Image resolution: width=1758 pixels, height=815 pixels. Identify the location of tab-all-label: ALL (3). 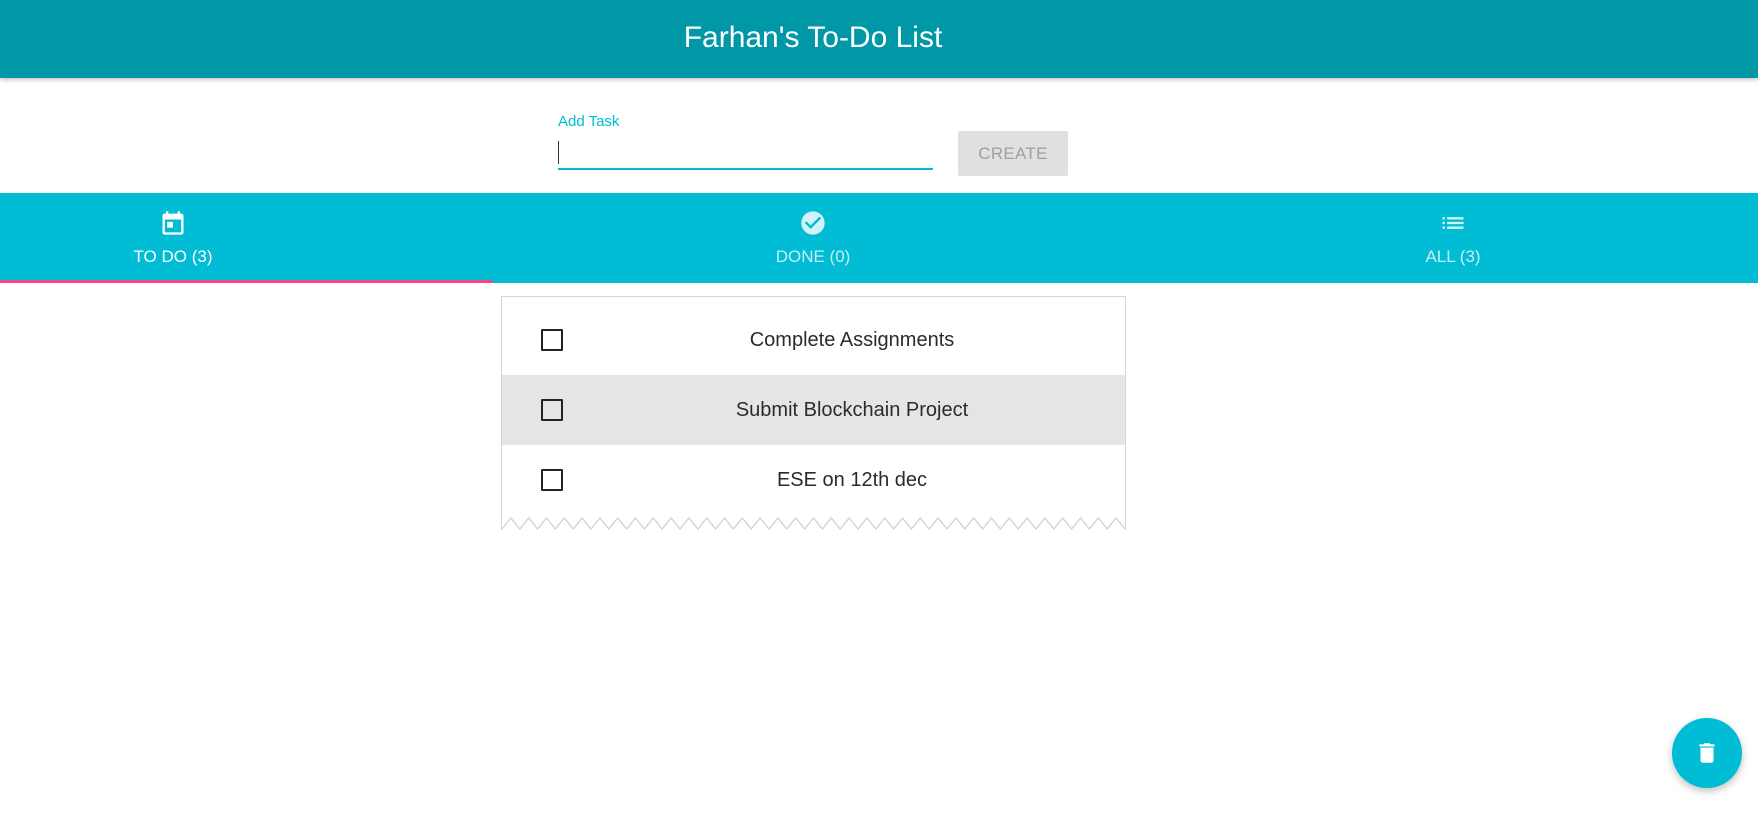
(1453, 256).